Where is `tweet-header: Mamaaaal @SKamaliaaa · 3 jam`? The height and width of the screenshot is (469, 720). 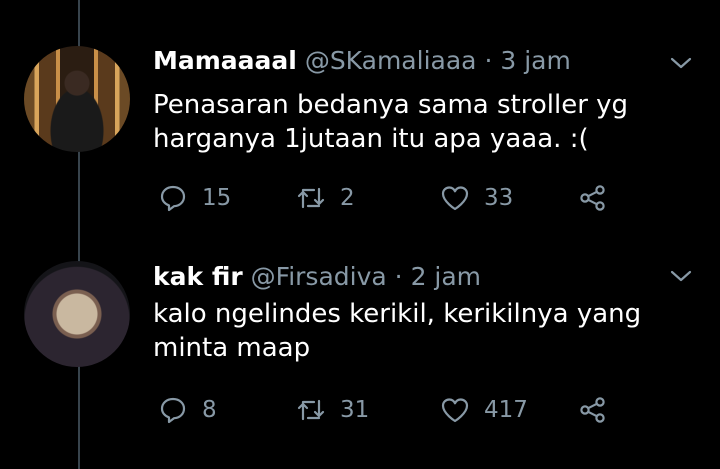 tweet-header: Mamaaaal @SKamaliaaa · 3 jam is located at coordinates (362, 61).